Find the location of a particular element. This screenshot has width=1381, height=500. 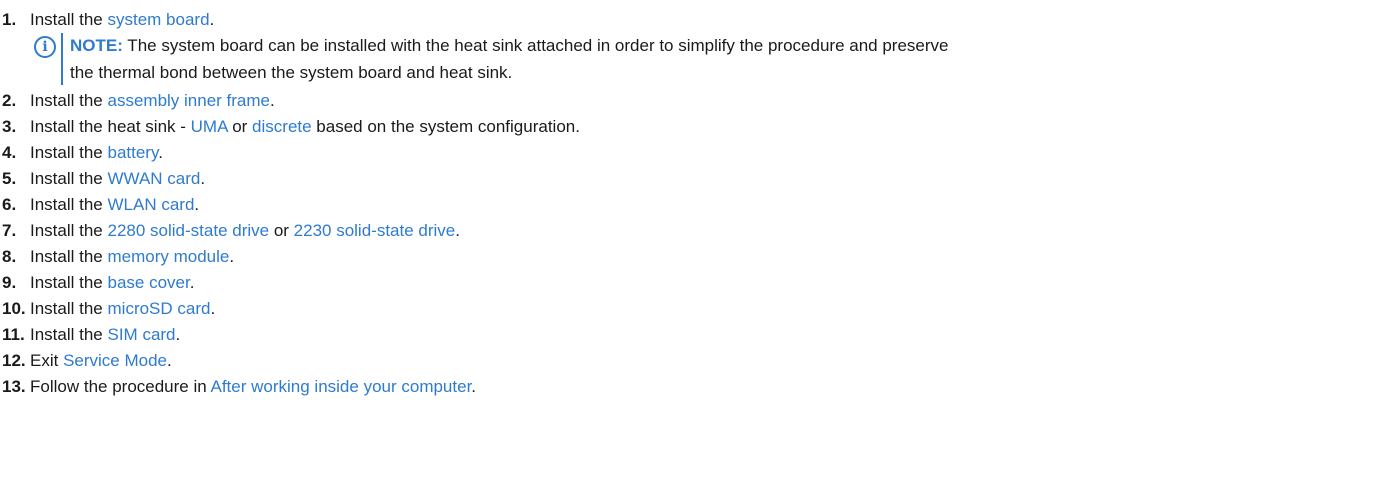

step-text: Install the base cover. is located at coordinates (112, 283).